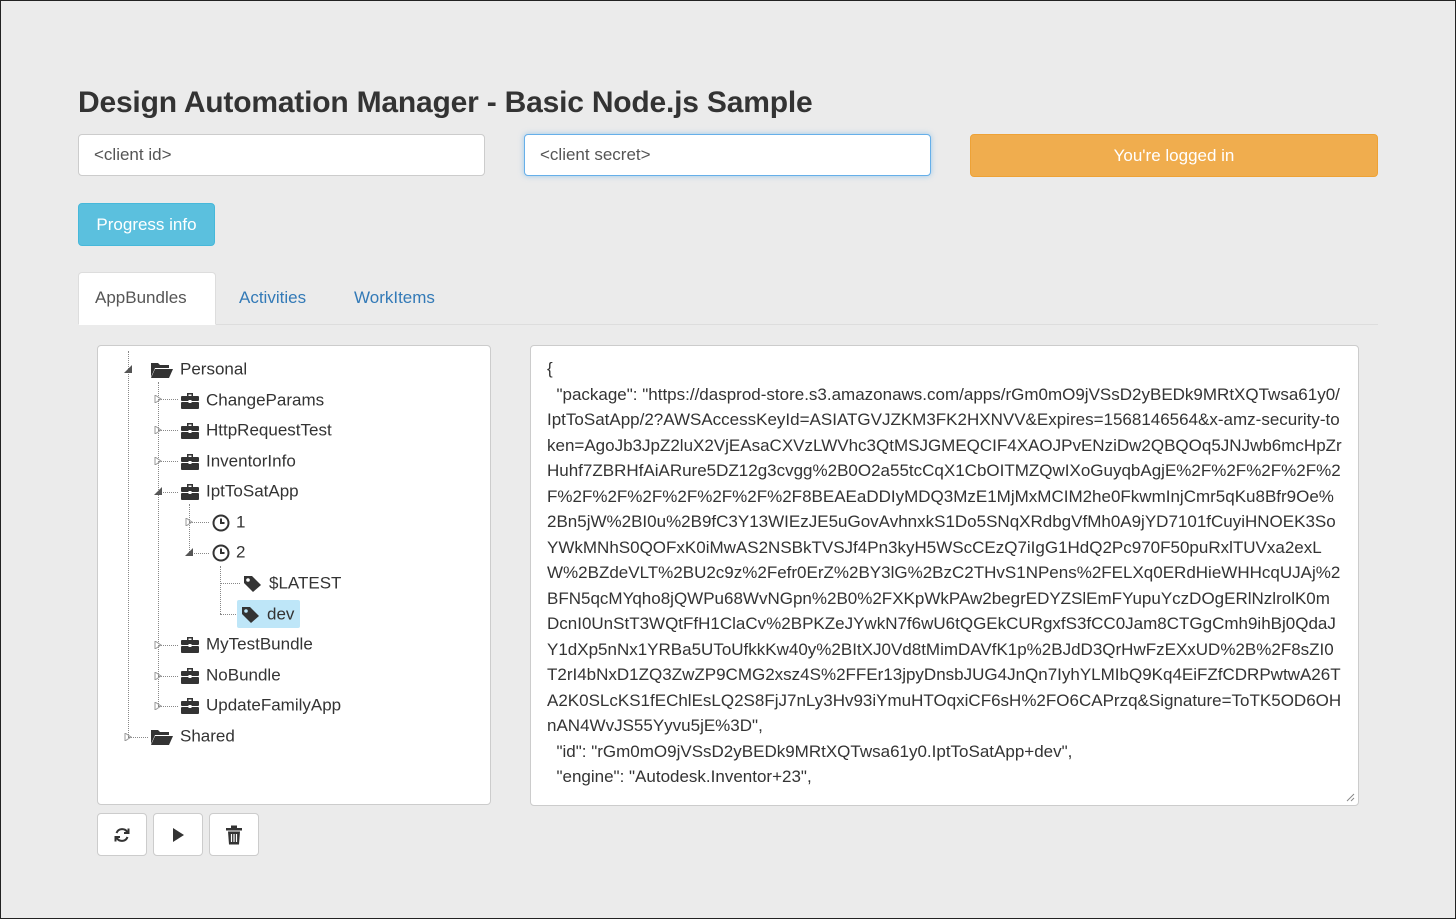  I want to click on run-button, so click(178, 834).